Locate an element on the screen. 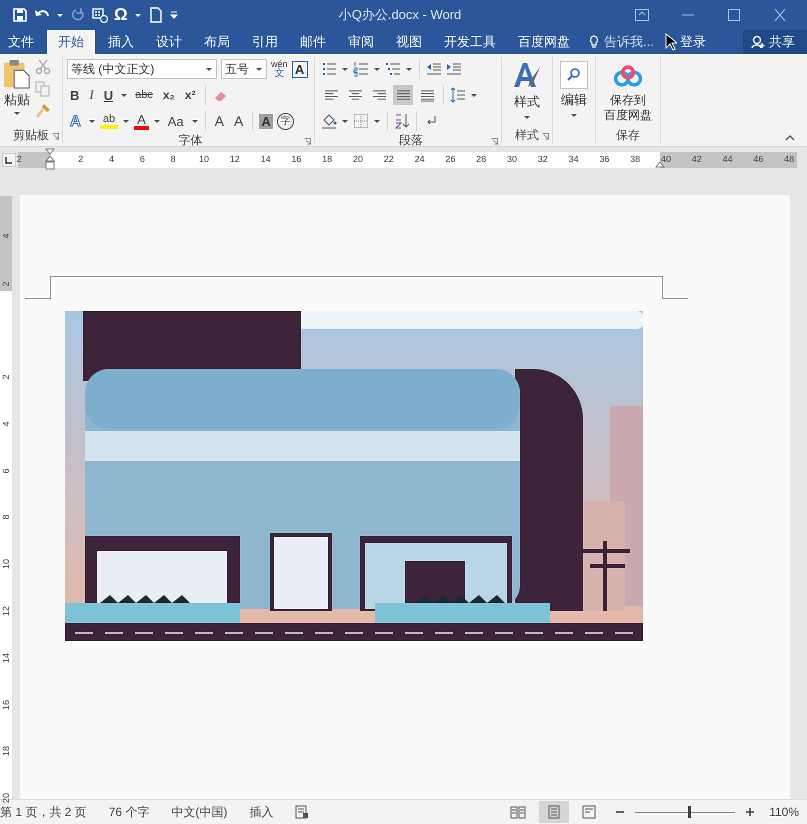  tab-selector is located at coordinates (9, 160).